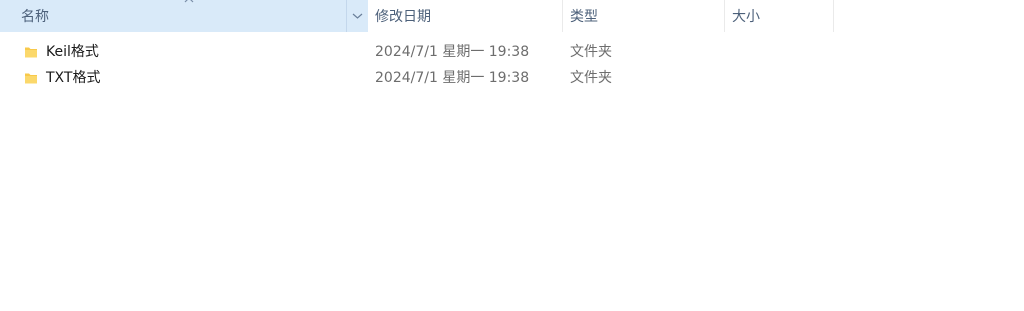 The image size is (1024, 311). I want to click on column-header-size: 大小, so click(779, 16).